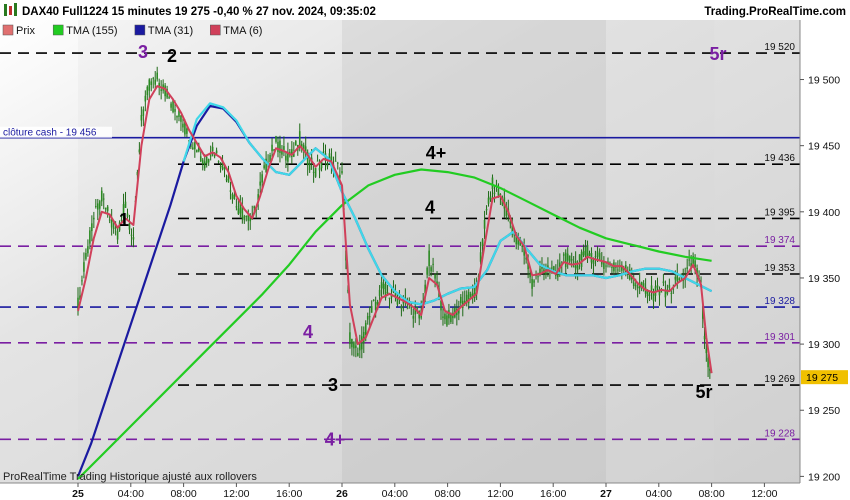 Image resolution: width=850 pixels, height=500 pixels. I want to click on legend-label-3: TMA (6), so click(242, 31).